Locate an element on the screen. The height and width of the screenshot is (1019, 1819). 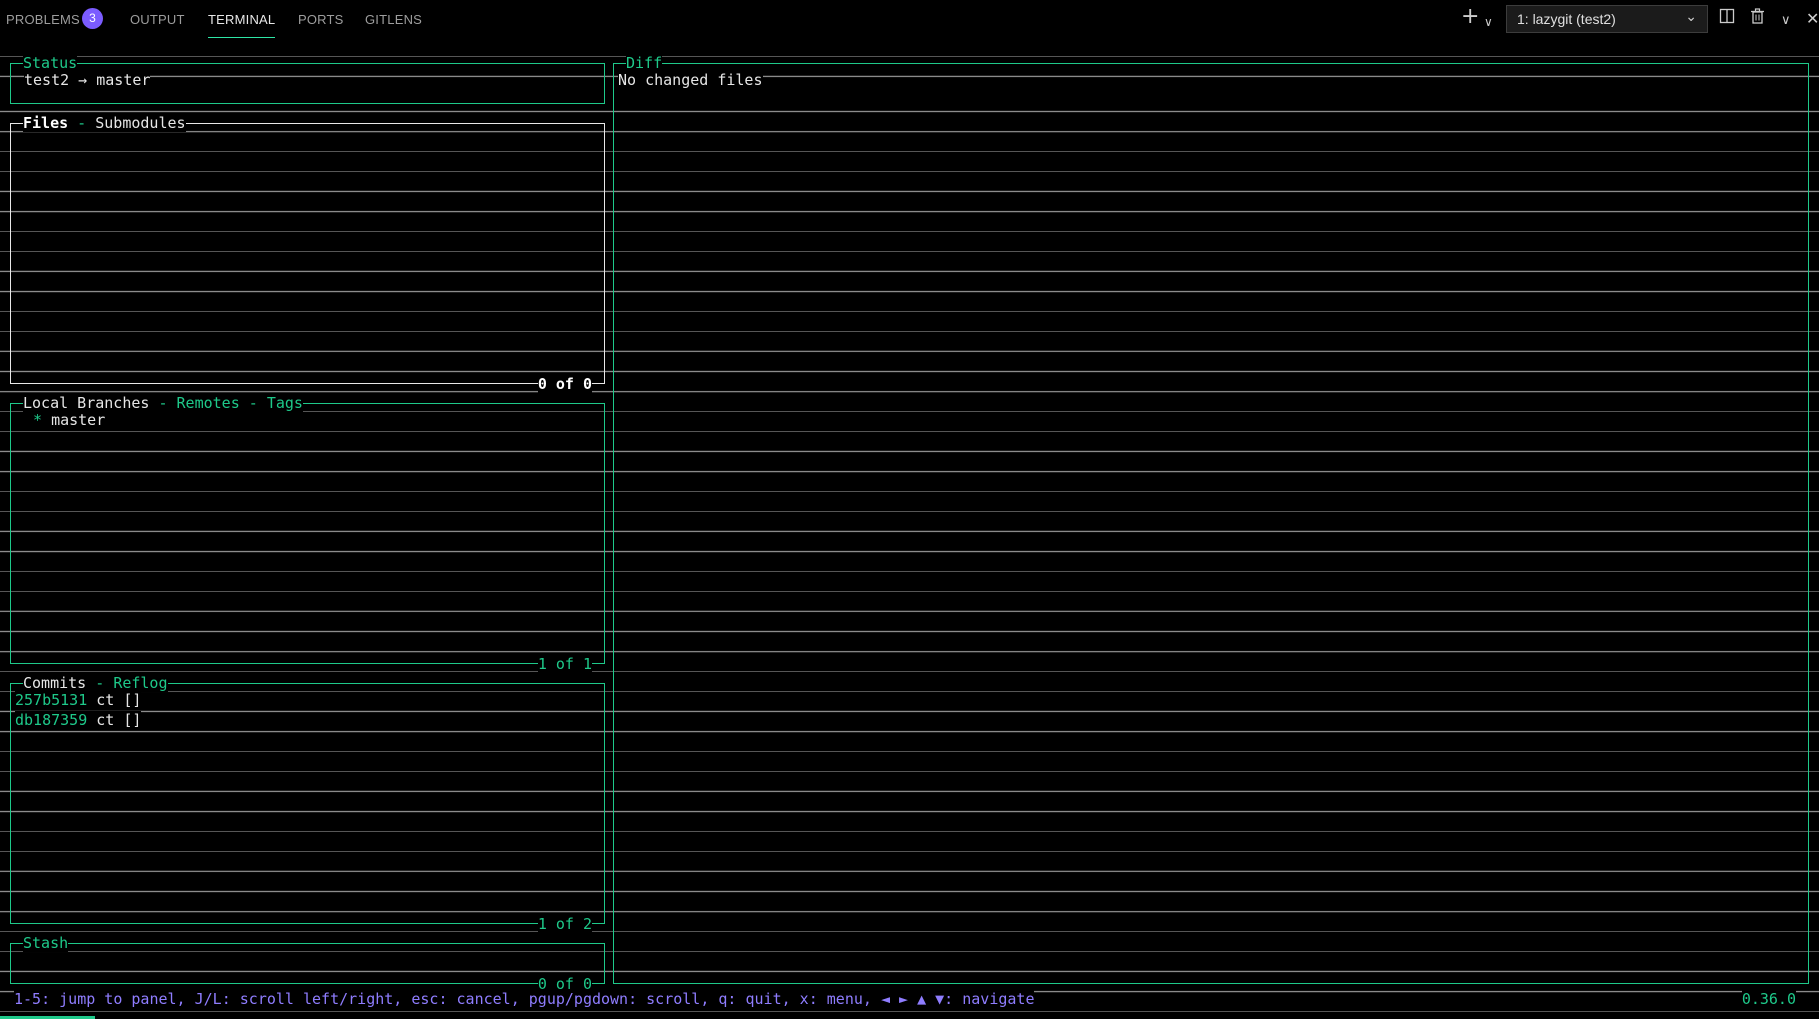
files-tab: Files is located at coordinates (45, 123).